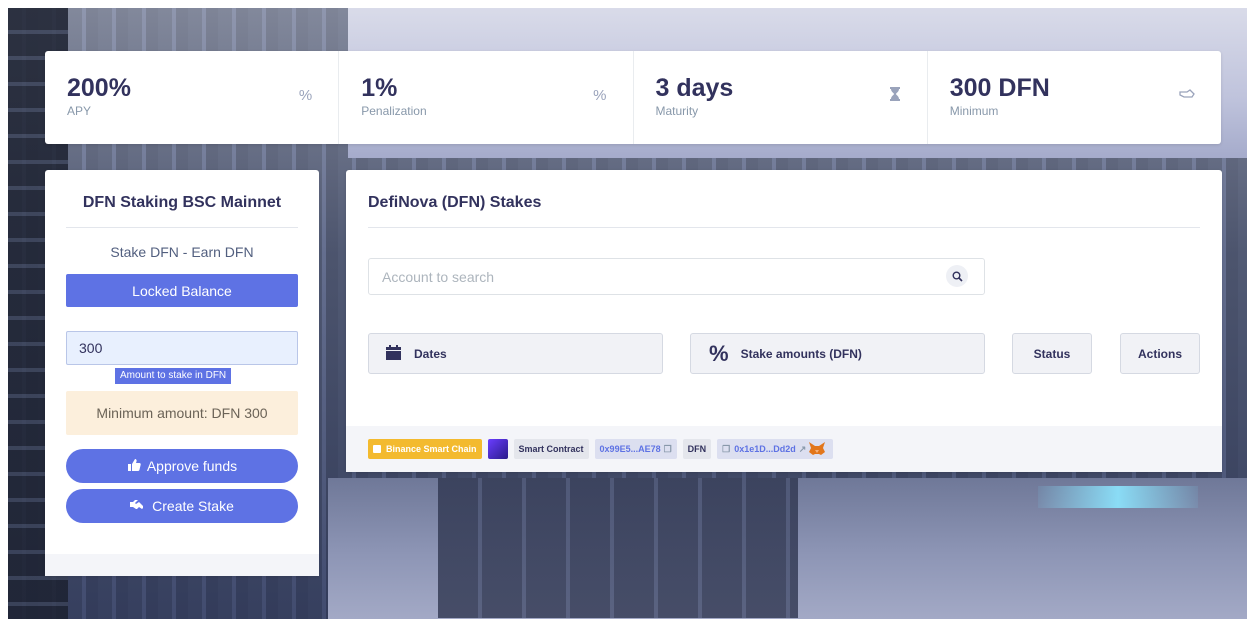 This screenshot has width=1247, height=619. I want to click on light-glow, so click(1118, 497).